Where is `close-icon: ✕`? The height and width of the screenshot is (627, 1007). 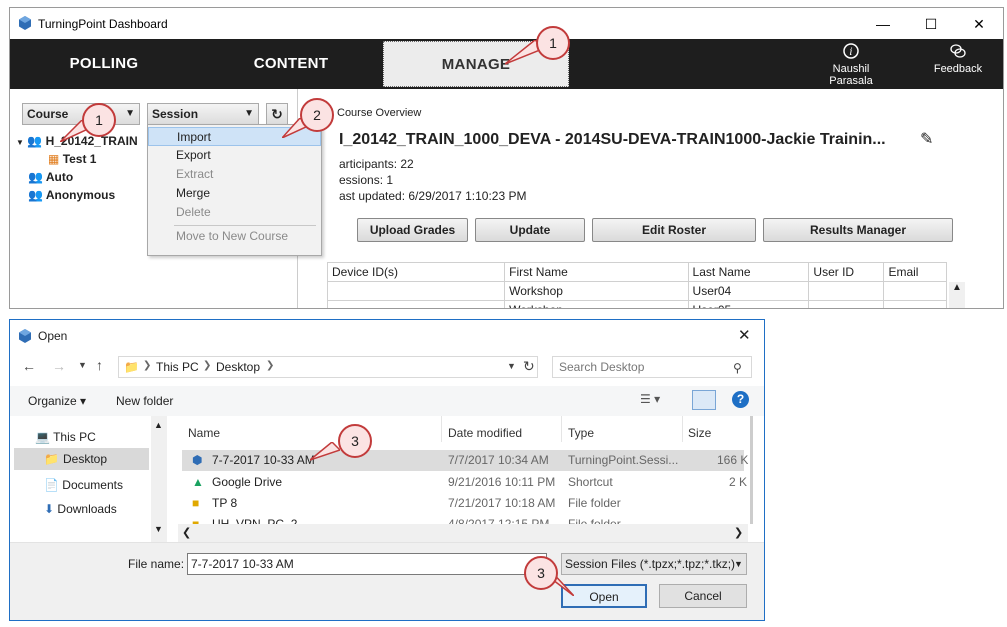 close-icon: ✕ is located at coordinates (744, 335).